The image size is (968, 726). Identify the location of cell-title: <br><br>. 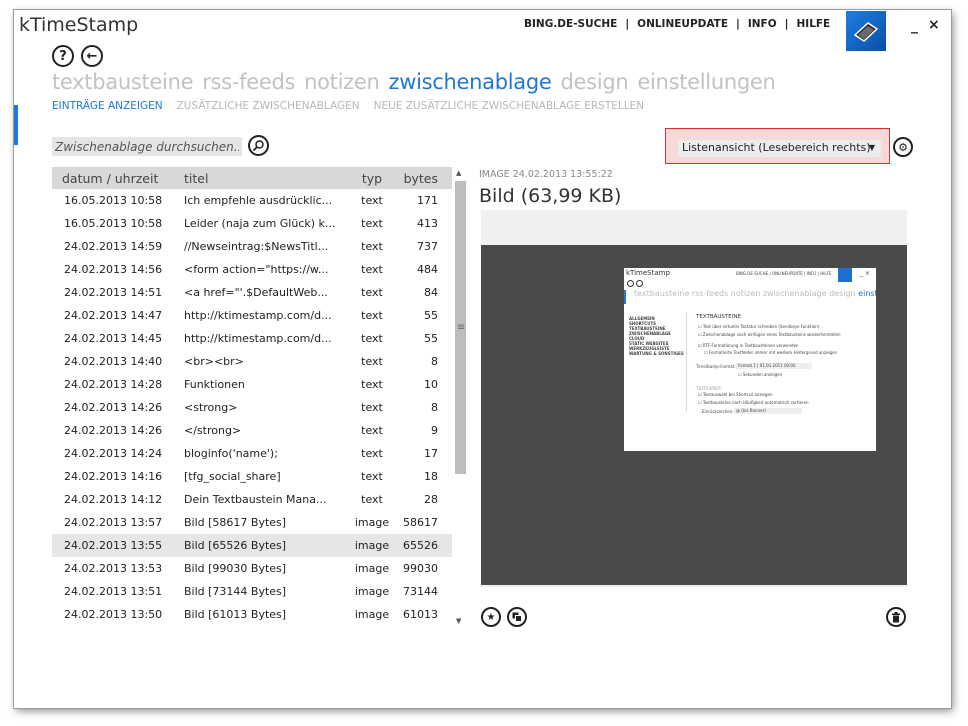
(214, 361).